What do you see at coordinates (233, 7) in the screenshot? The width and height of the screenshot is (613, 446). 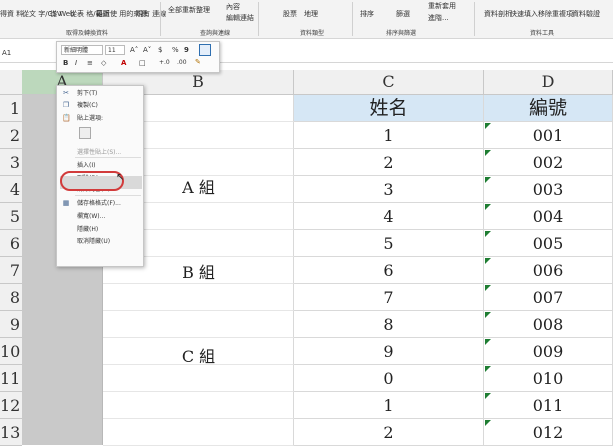 I see `ribbon-button: 內容` at bounding box center [233, 7].